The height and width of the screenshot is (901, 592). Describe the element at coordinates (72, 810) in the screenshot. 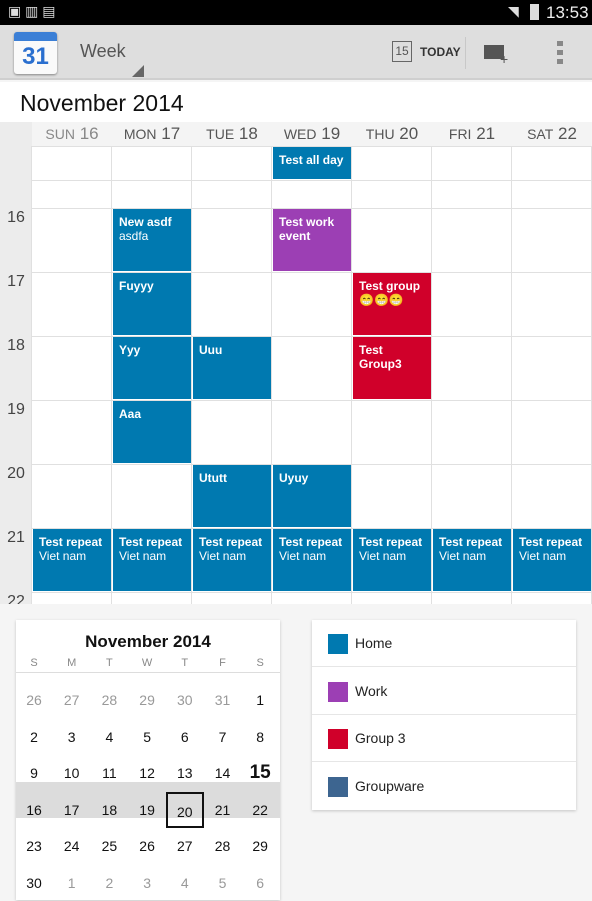

I see `mini-calendar-day: 17` at that location.